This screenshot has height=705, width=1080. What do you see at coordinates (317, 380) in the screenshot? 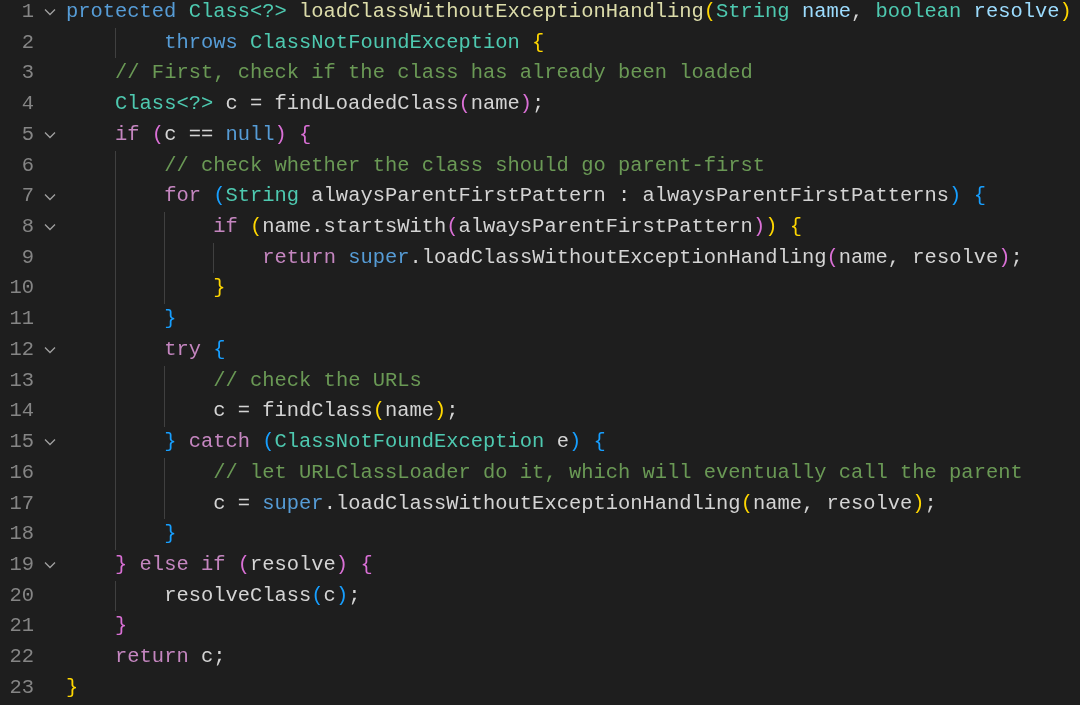
I see `code-line: // check the URLs` at bounding box center [317, 380].